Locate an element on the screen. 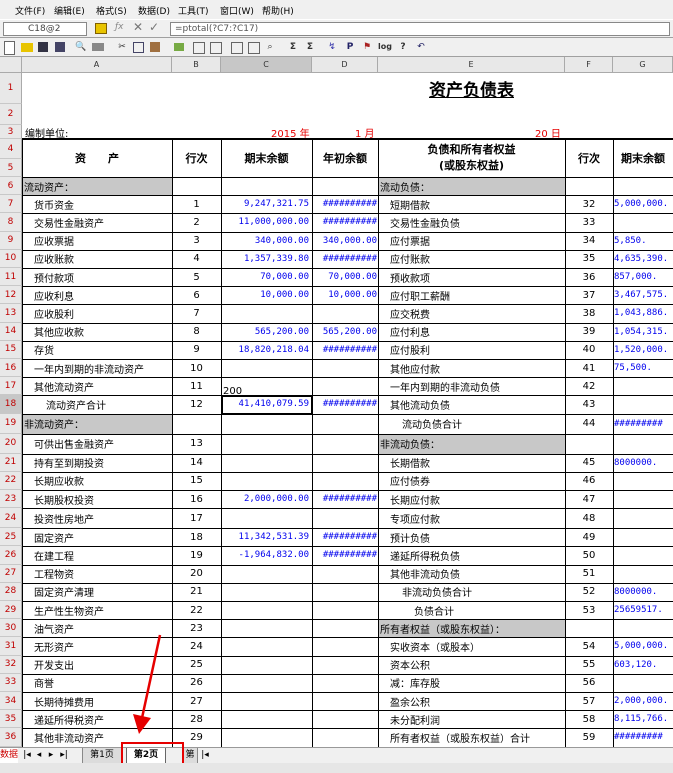 The width and height of the screenshot is (673, 773). sort-icon: Σ is located at coordinates (310, 47).